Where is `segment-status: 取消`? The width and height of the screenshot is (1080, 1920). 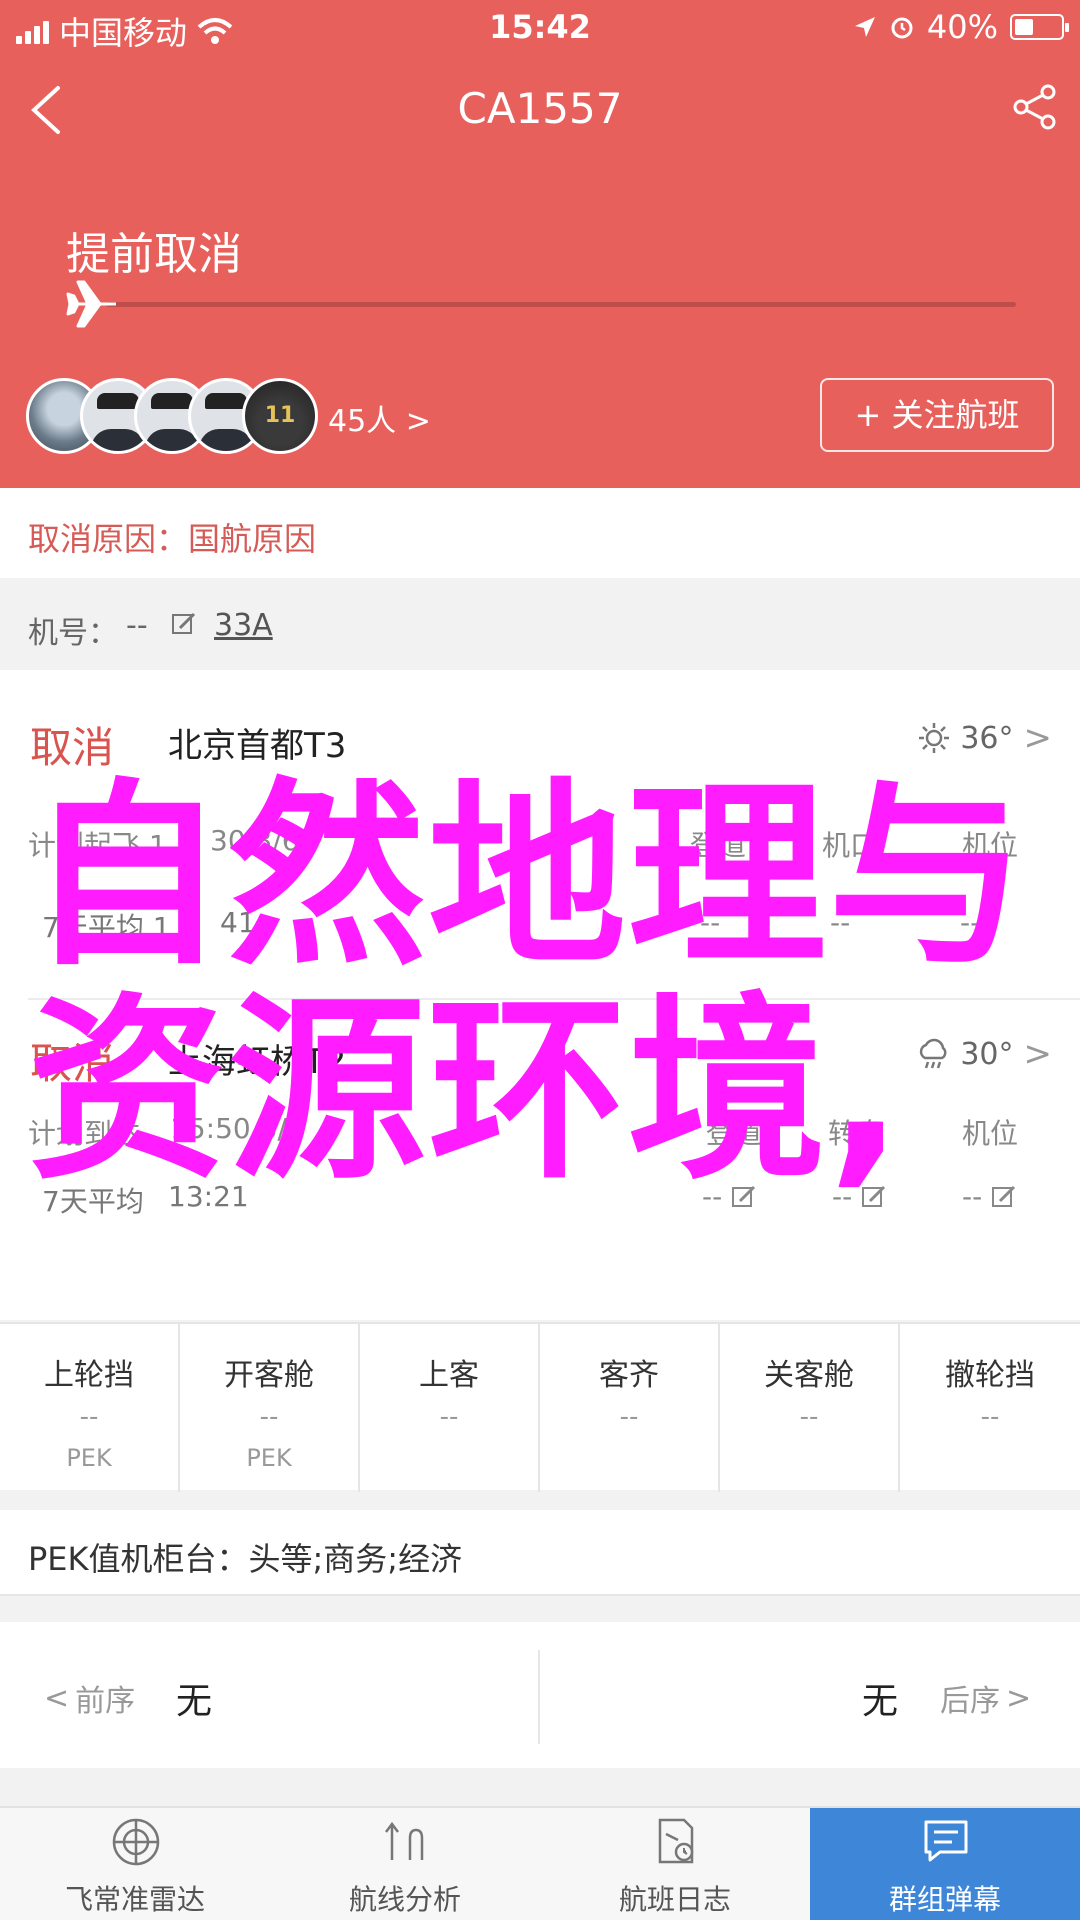
segment-status: 取消 is located at coordinates (72, 747).